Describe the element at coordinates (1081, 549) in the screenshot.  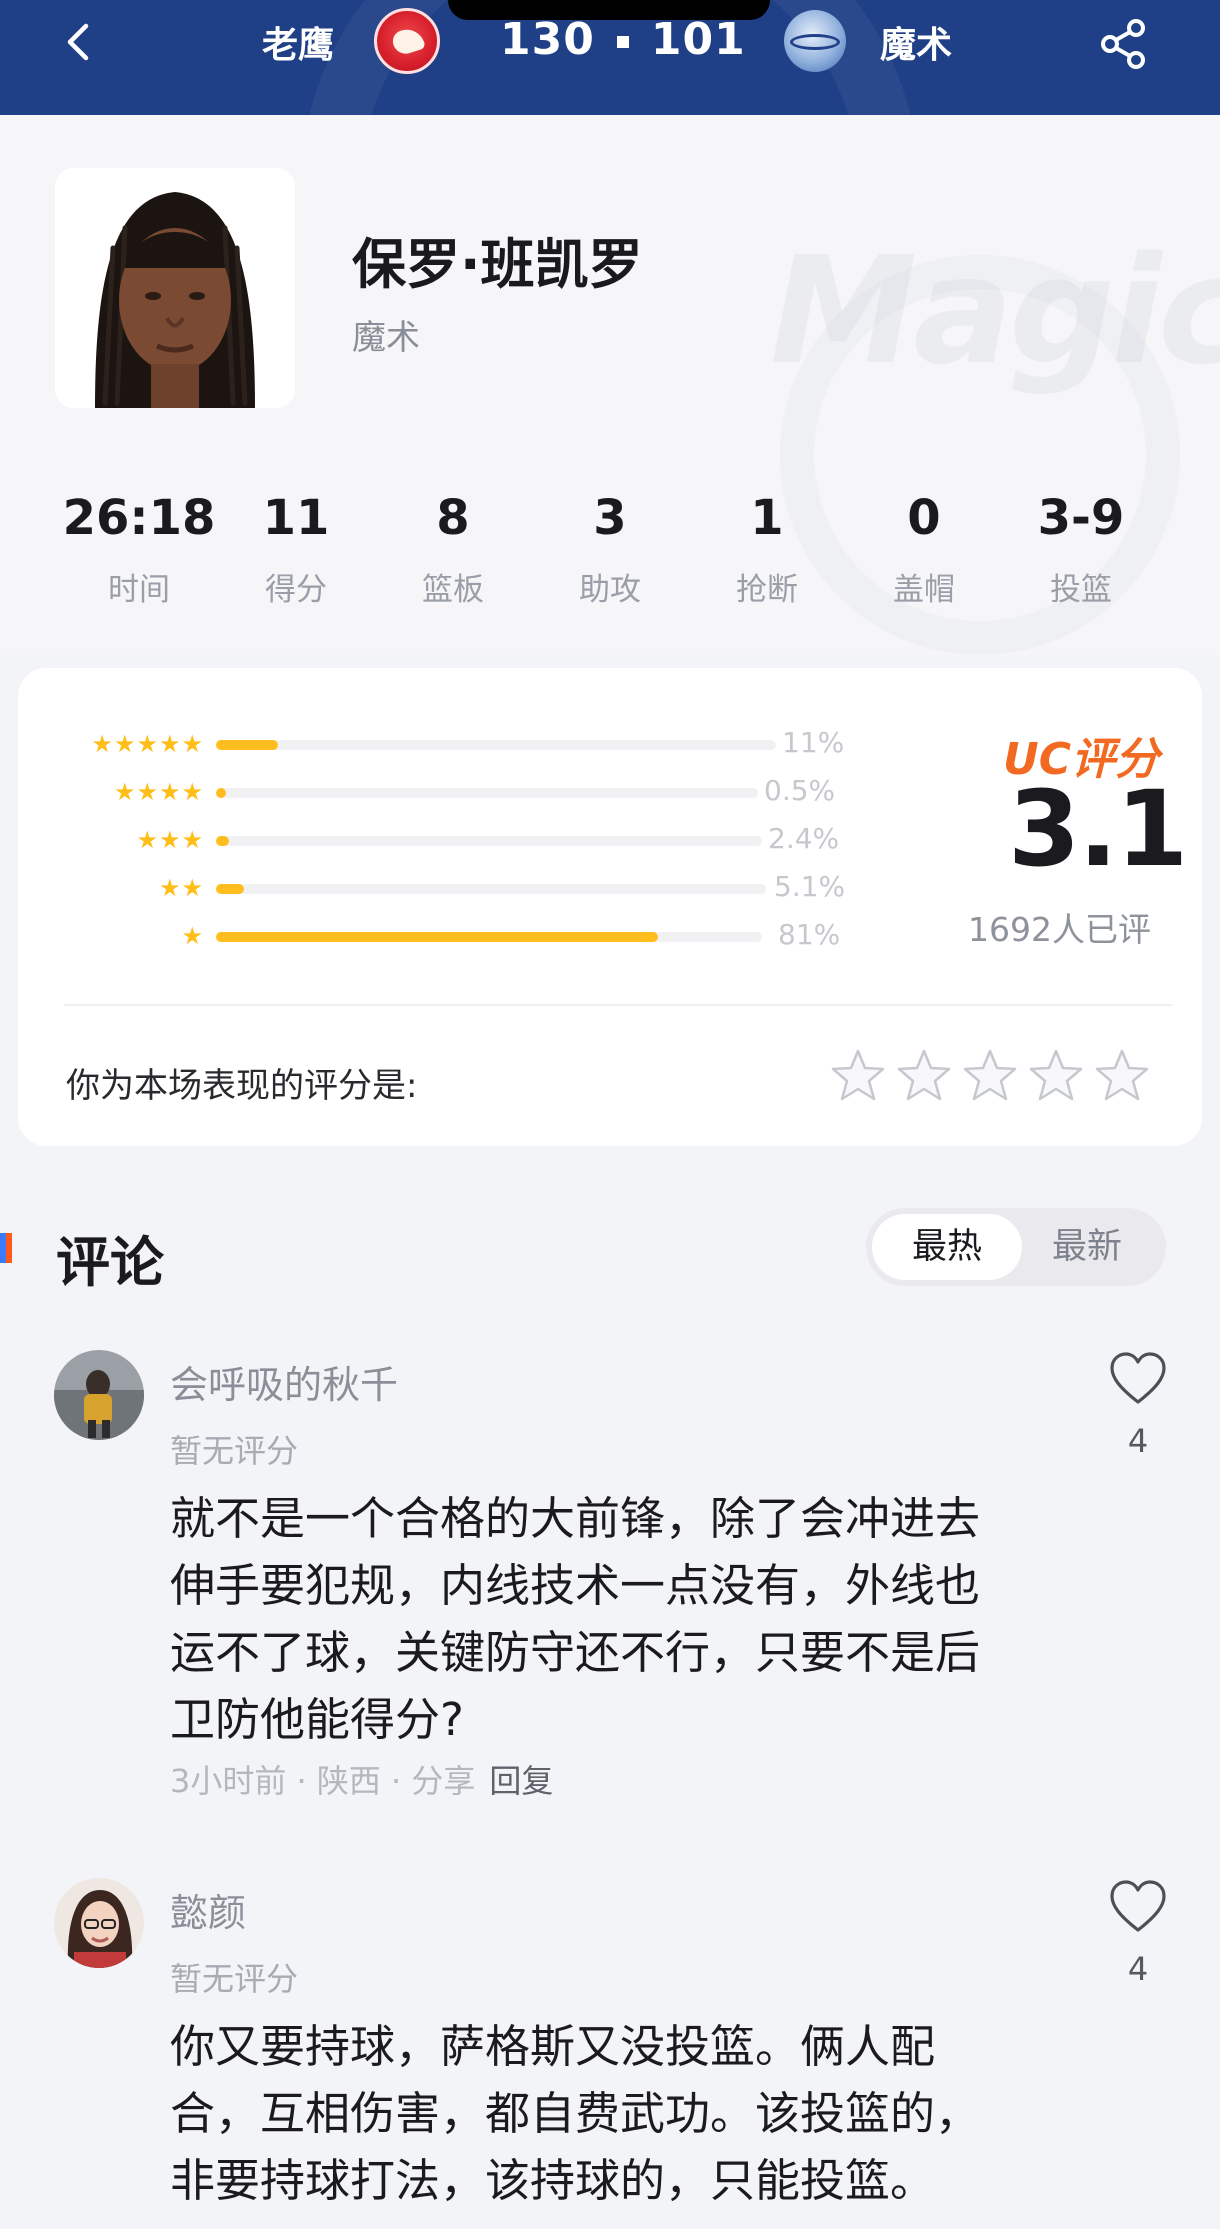
I see `stat-field-goals: 3-9 投篮` at that location.